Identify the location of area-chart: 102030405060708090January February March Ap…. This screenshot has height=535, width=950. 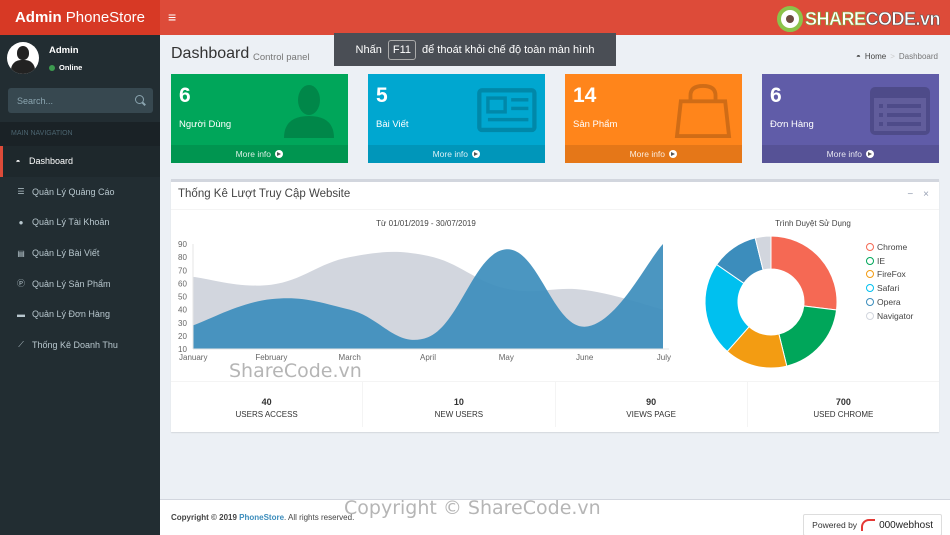
(424, 301).